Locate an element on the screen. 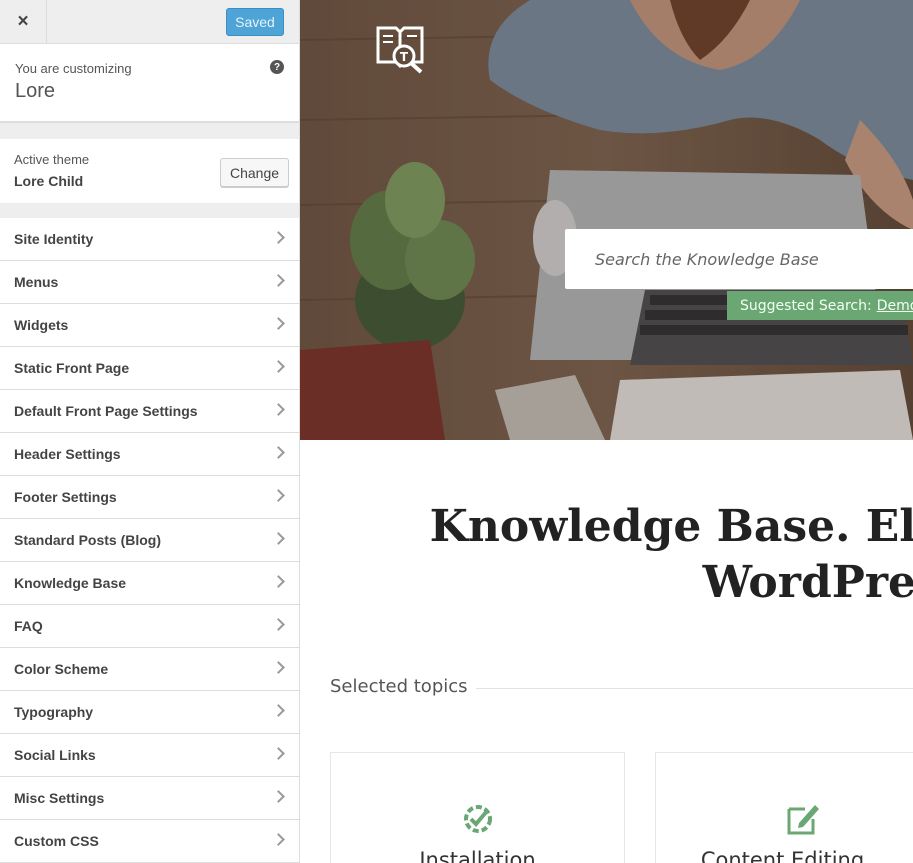  panel-site-identity: Site Identity is located at coordinates (149, 239).